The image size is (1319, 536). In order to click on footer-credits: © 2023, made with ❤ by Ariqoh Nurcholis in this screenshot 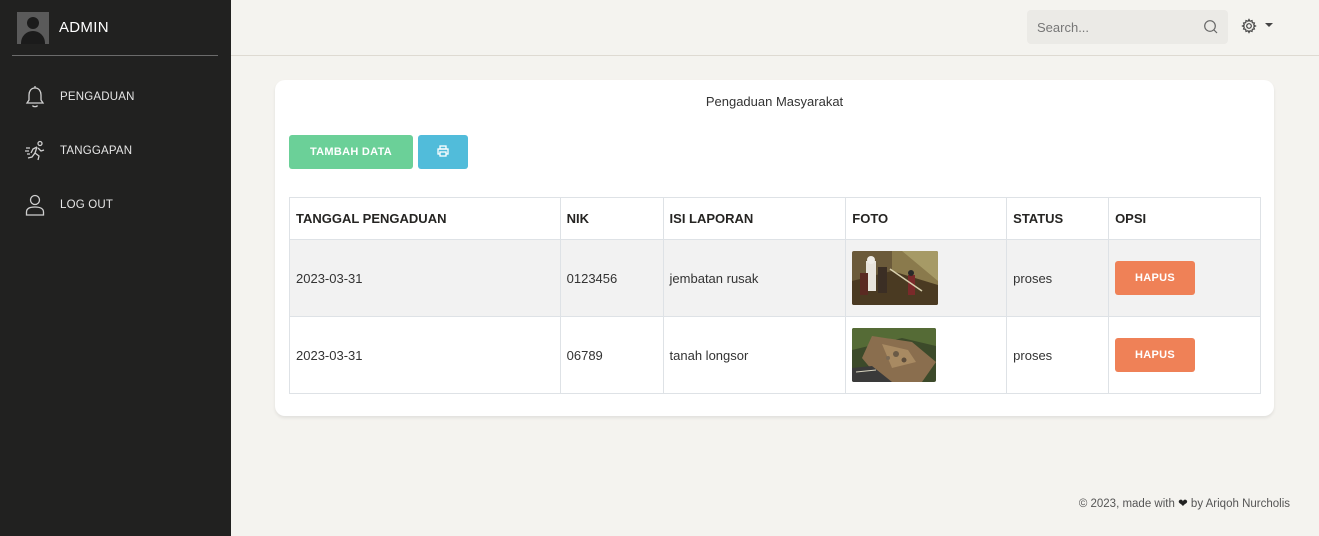, I will do `click(1184, 503)`.